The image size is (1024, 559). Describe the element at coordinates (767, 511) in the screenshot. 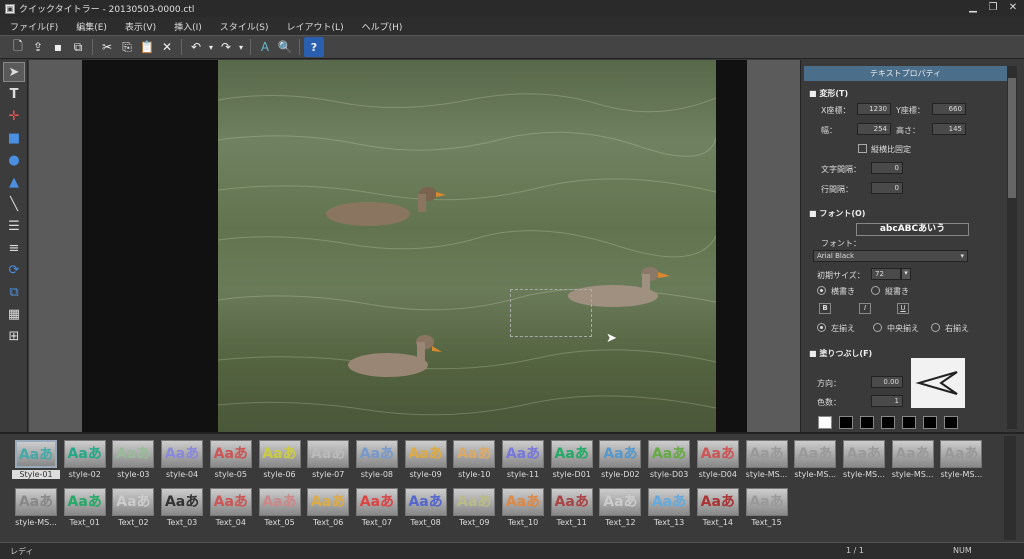

I see `style-swatch: Aaあ Text_15` at that location.